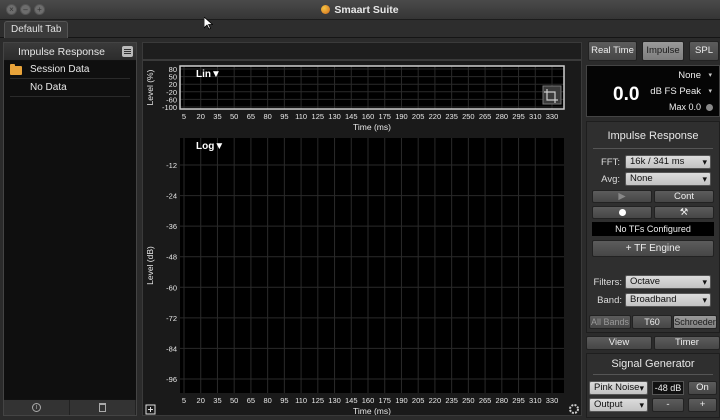 Image resolution: width=720 pixels, height=420 pixels. Describe the element at coordinates (103, 407) in the screenshot. I see `delete-button` at that location.